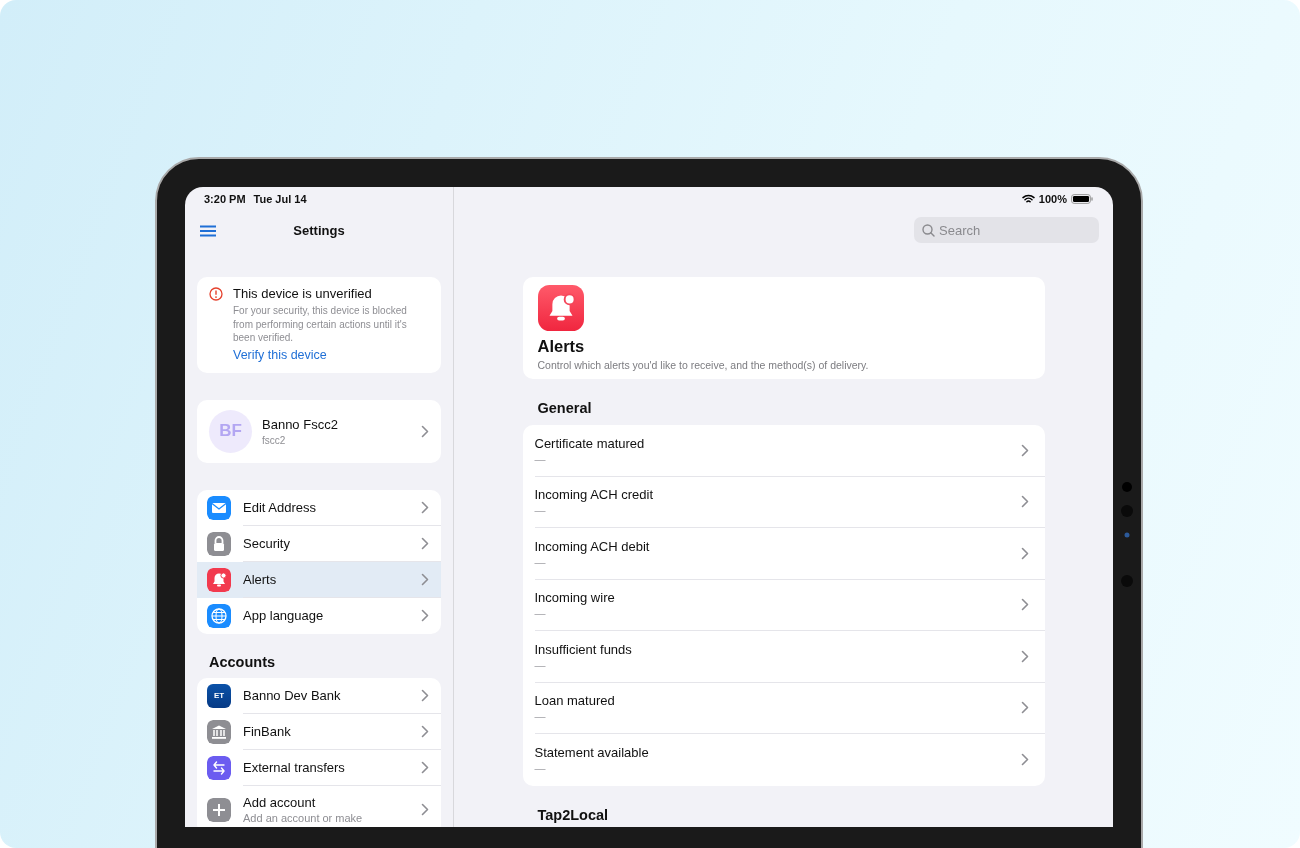 The width and height of the screenshot is (1300, 848). I want to click on alert-item: Loan matured —, so click(789, 708).